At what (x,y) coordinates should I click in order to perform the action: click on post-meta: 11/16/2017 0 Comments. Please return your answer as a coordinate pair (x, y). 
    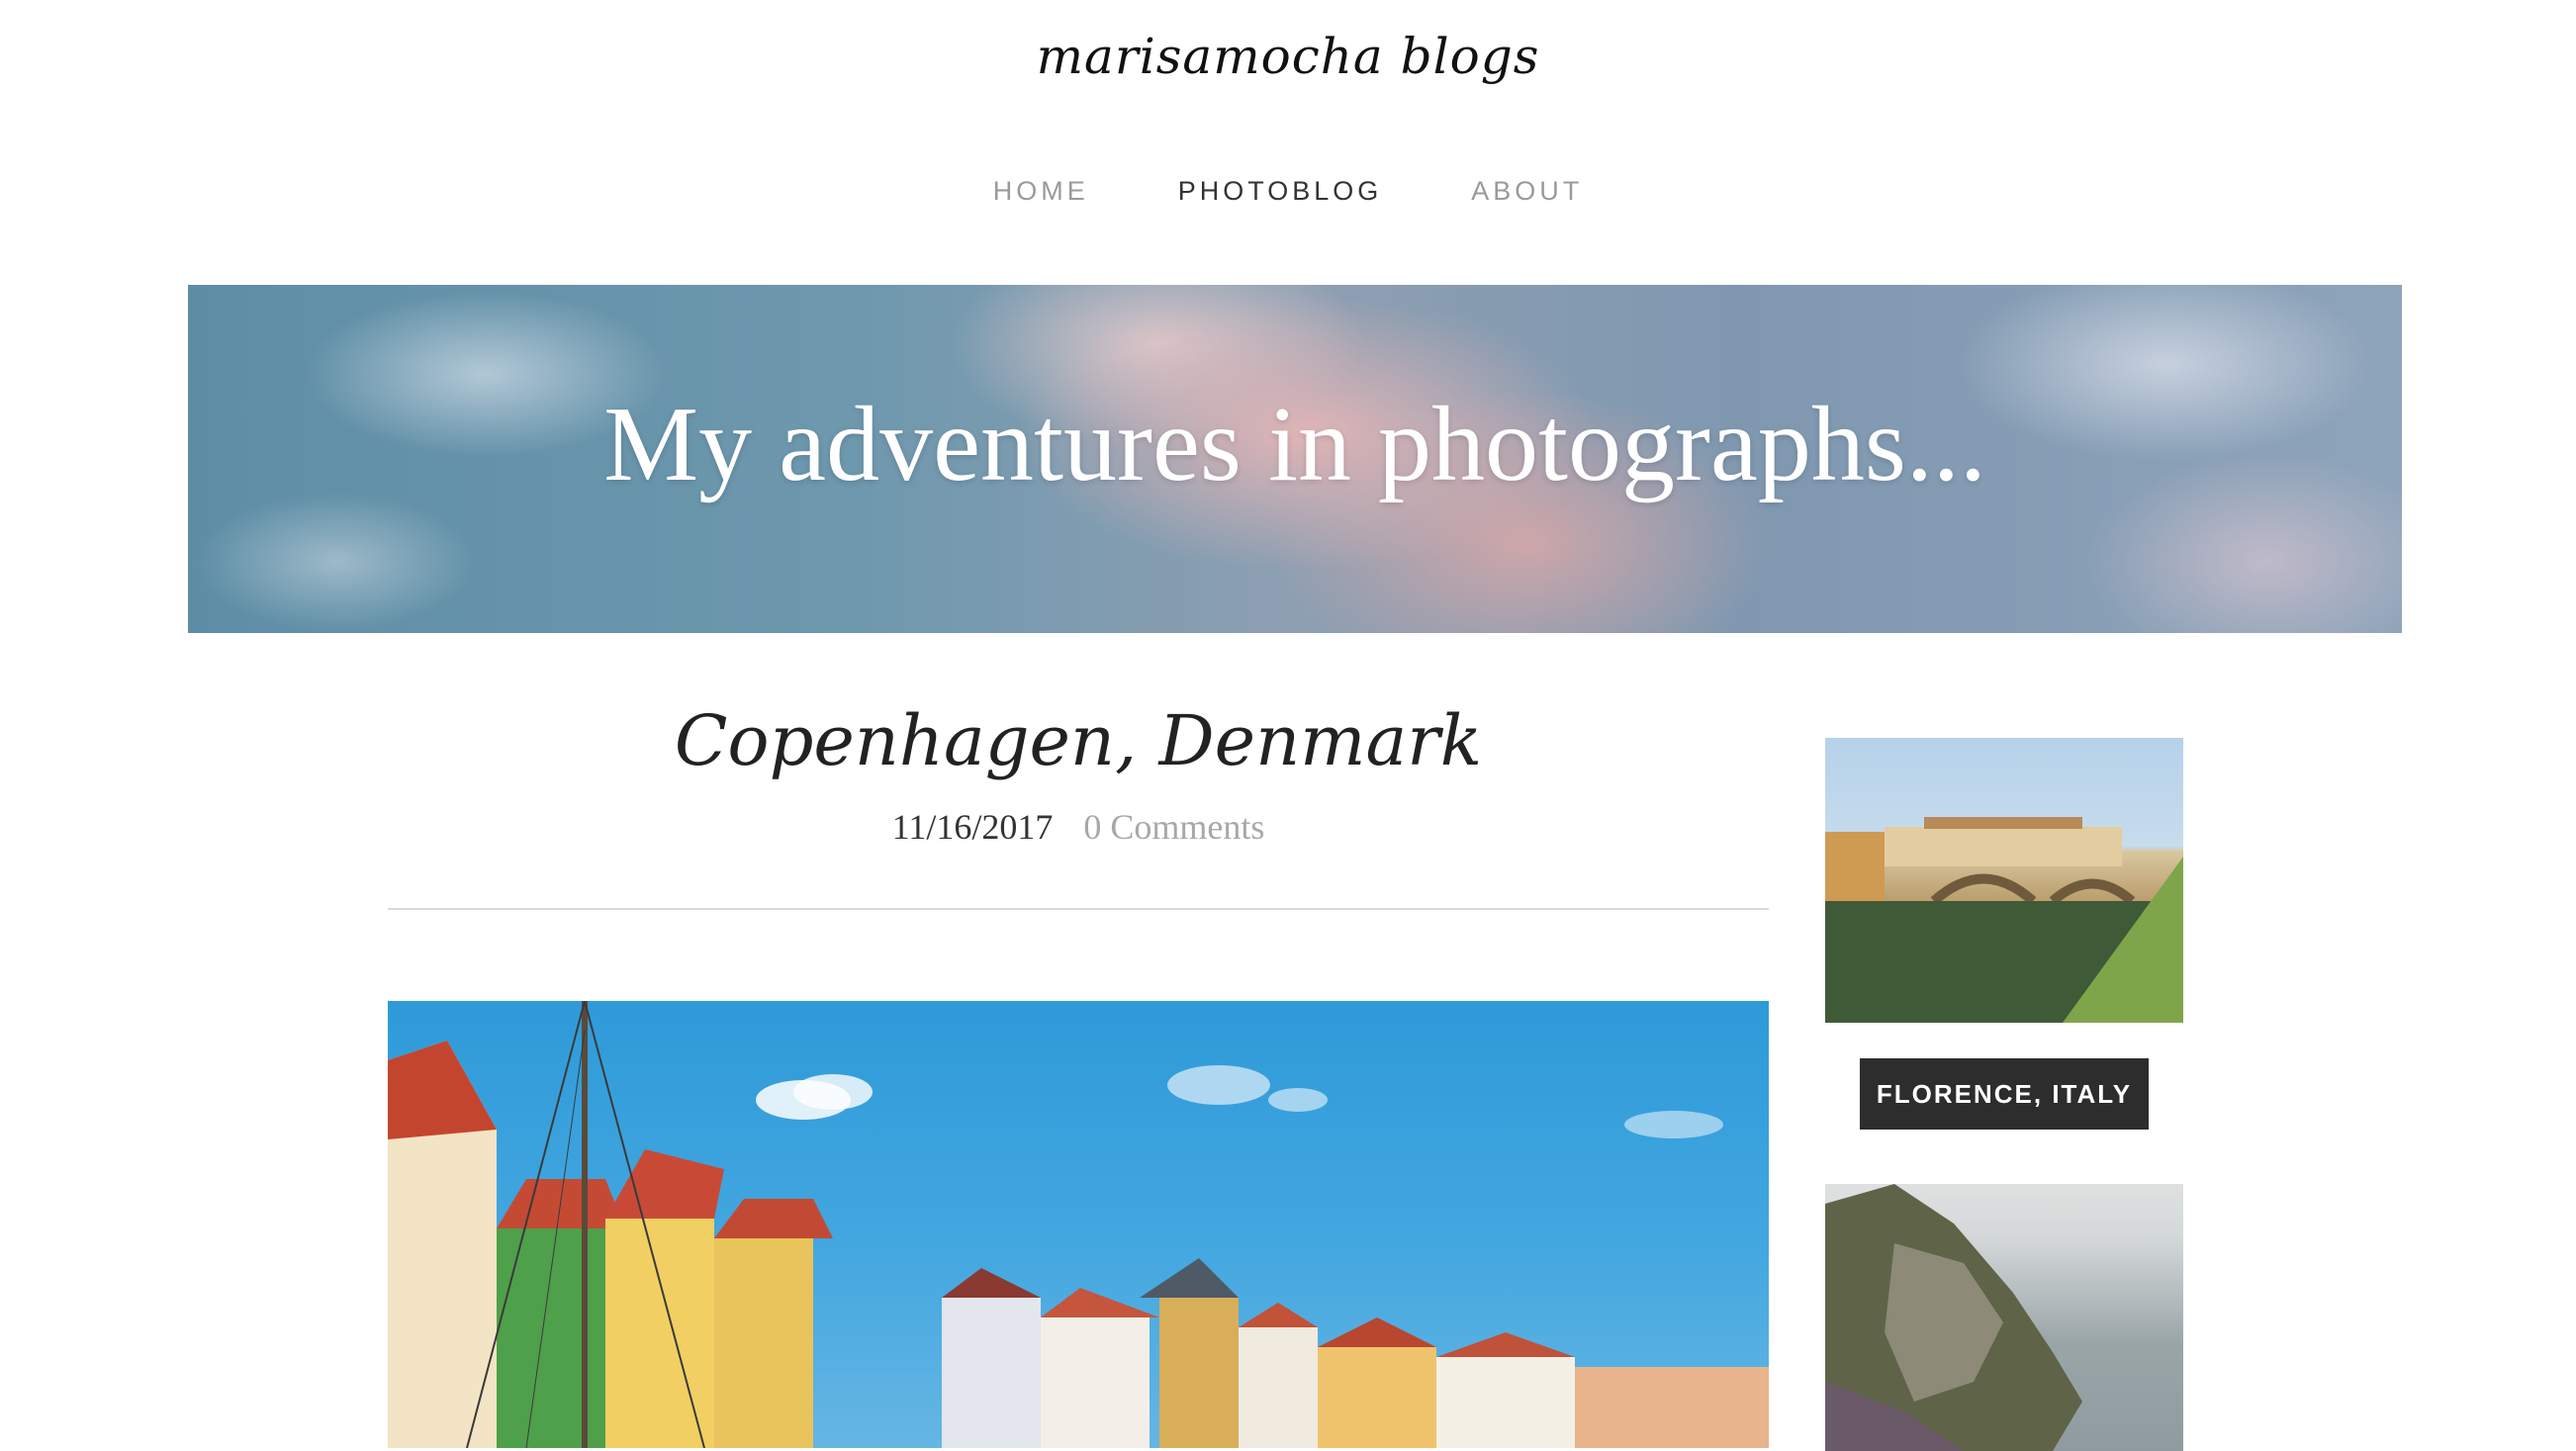
    Looking at the image, I should click on (1078, 827).